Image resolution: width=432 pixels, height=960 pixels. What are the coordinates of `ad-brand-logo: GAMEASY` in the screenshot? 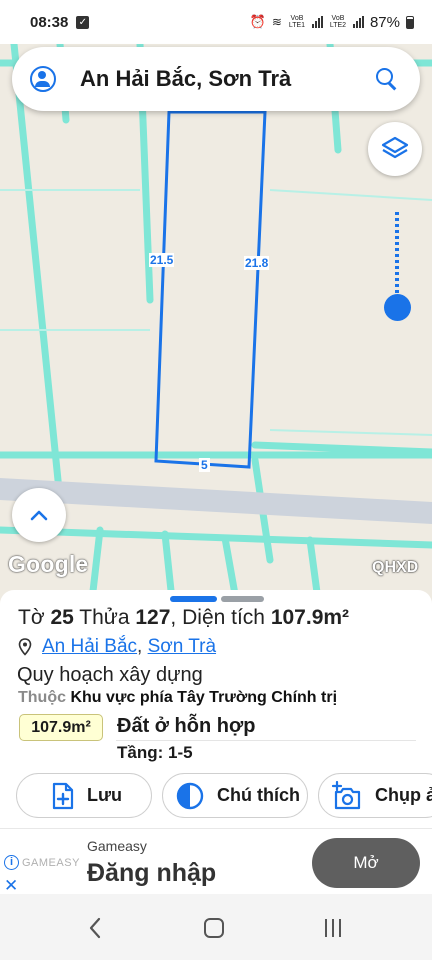 It's located at (51, 863).